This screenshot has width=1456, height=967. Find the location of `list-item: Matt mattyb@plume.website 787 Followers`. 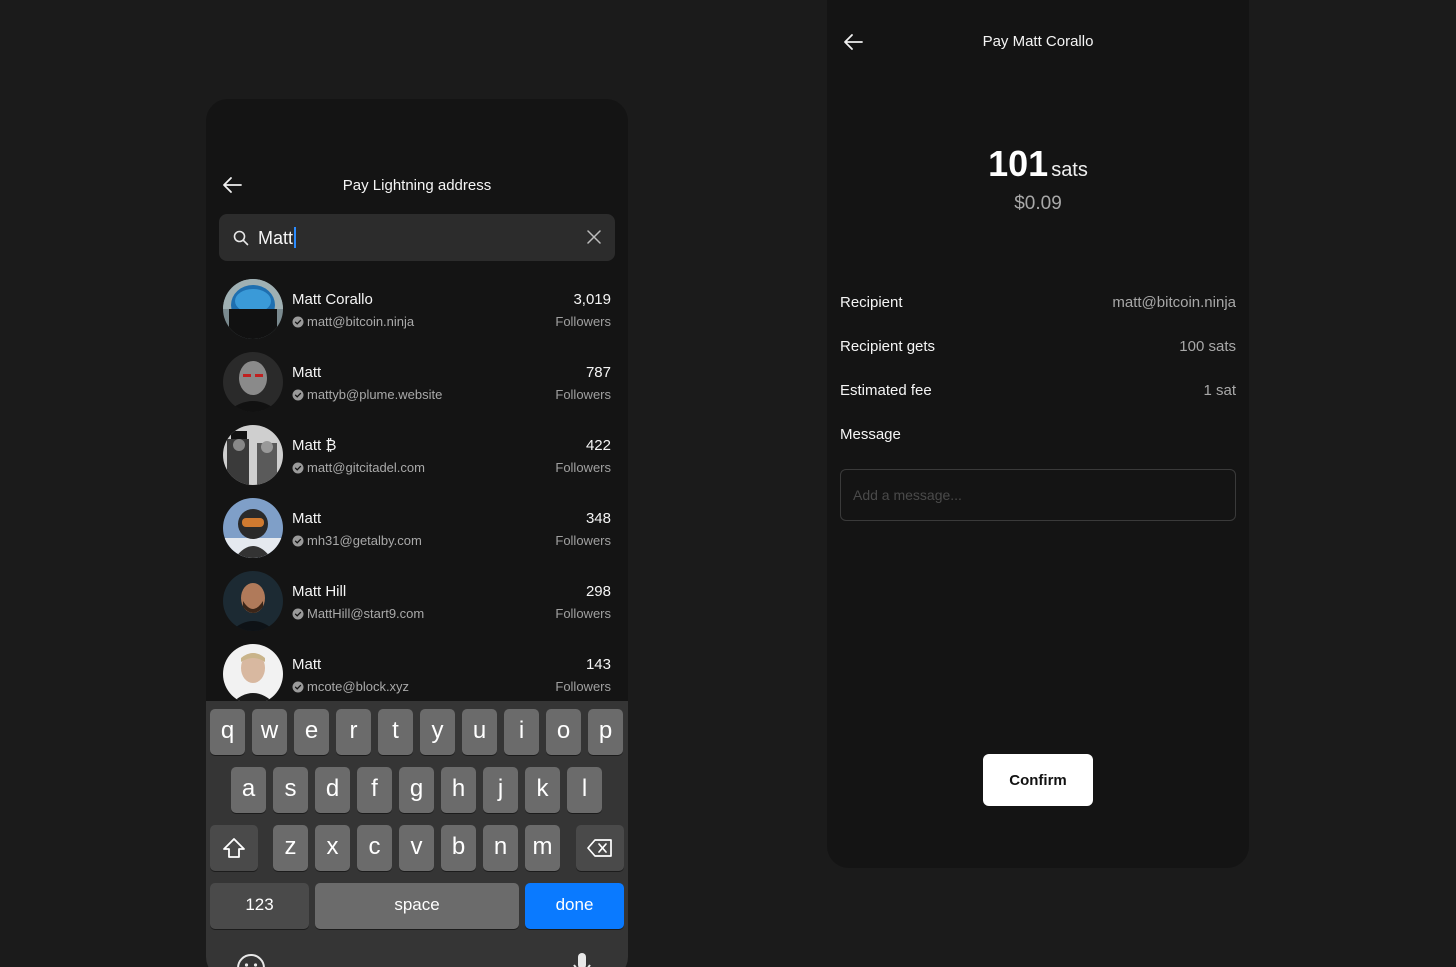

list-item: Matt mattyb@plume.website 787 Followers is located at coordinates (417, 384).